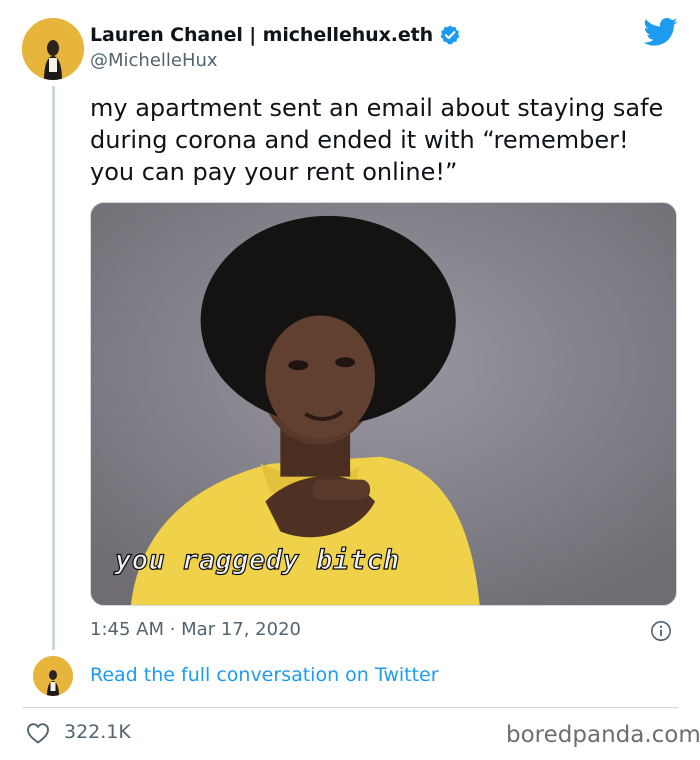  I want to click on thread-line, so click(53, 368).